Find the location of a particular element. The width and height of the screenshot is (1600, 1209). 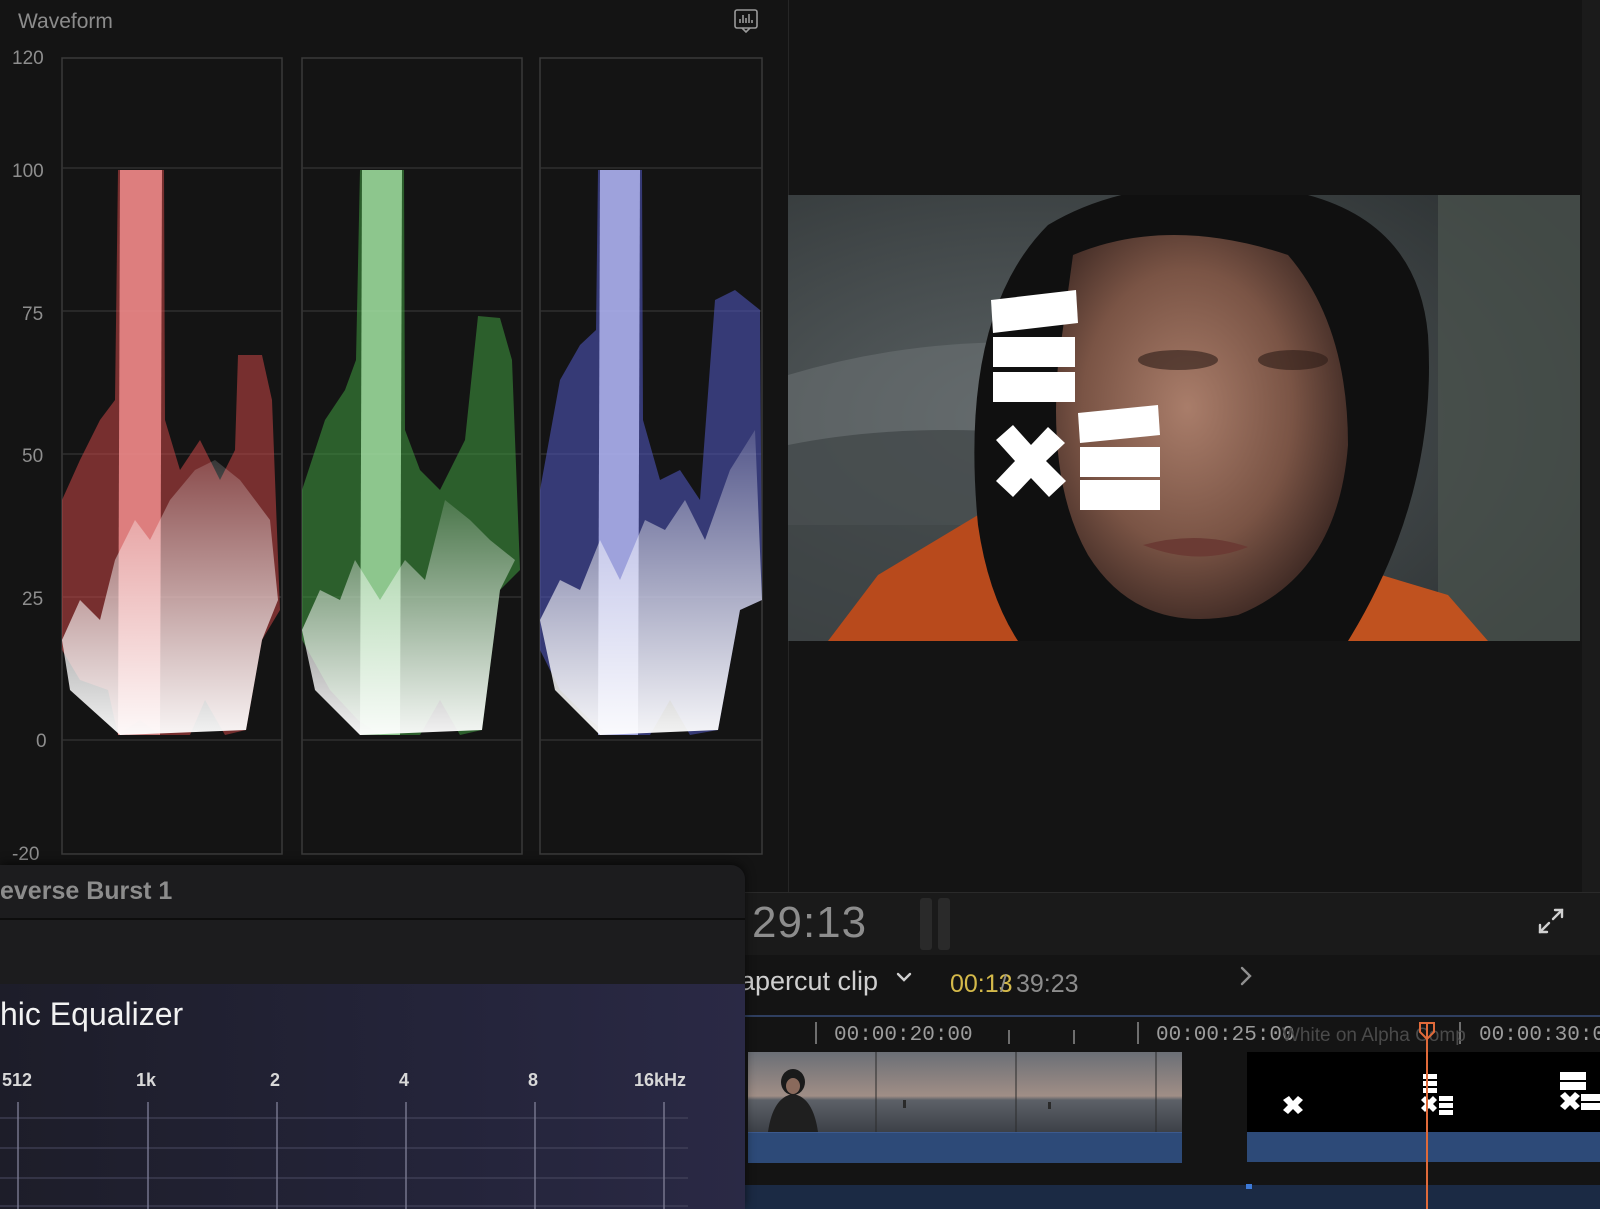

lane-marker is located at coordinates (1249, 1186).